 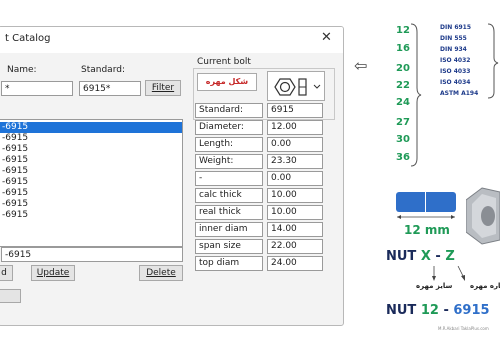 What do you see at coordinates (224, 62) in the screenshot?
I see `current-bolt-label: Current bolt` at bounding box center [224, 62].